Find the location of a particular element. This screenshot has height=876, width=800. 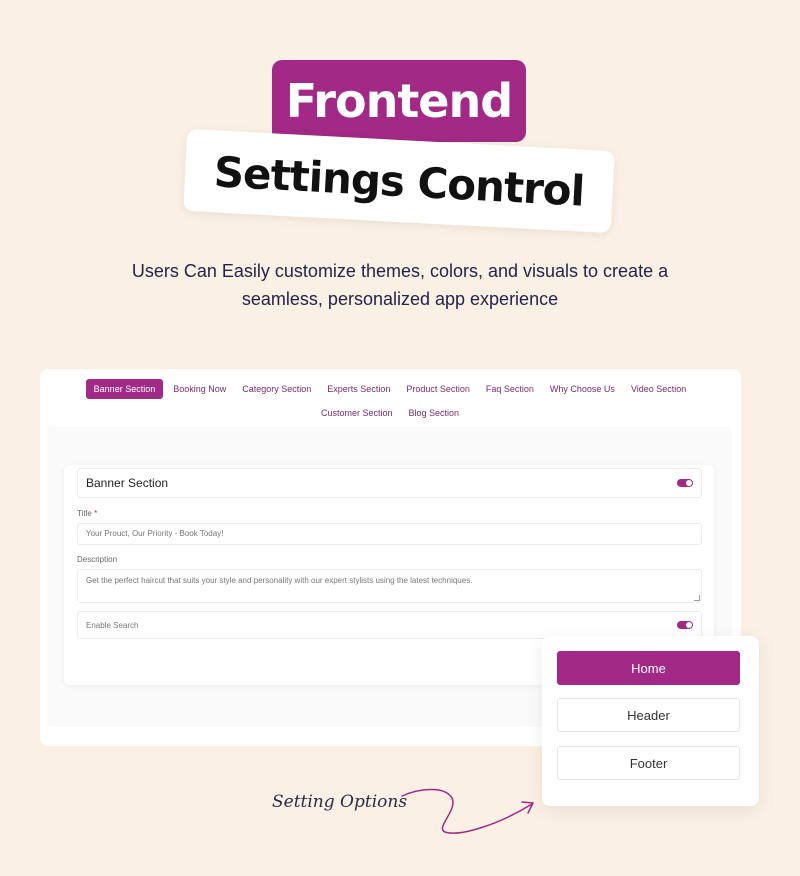

subtitle-line-2: seamless, personalized app experience is located at coordinates (400, 299).